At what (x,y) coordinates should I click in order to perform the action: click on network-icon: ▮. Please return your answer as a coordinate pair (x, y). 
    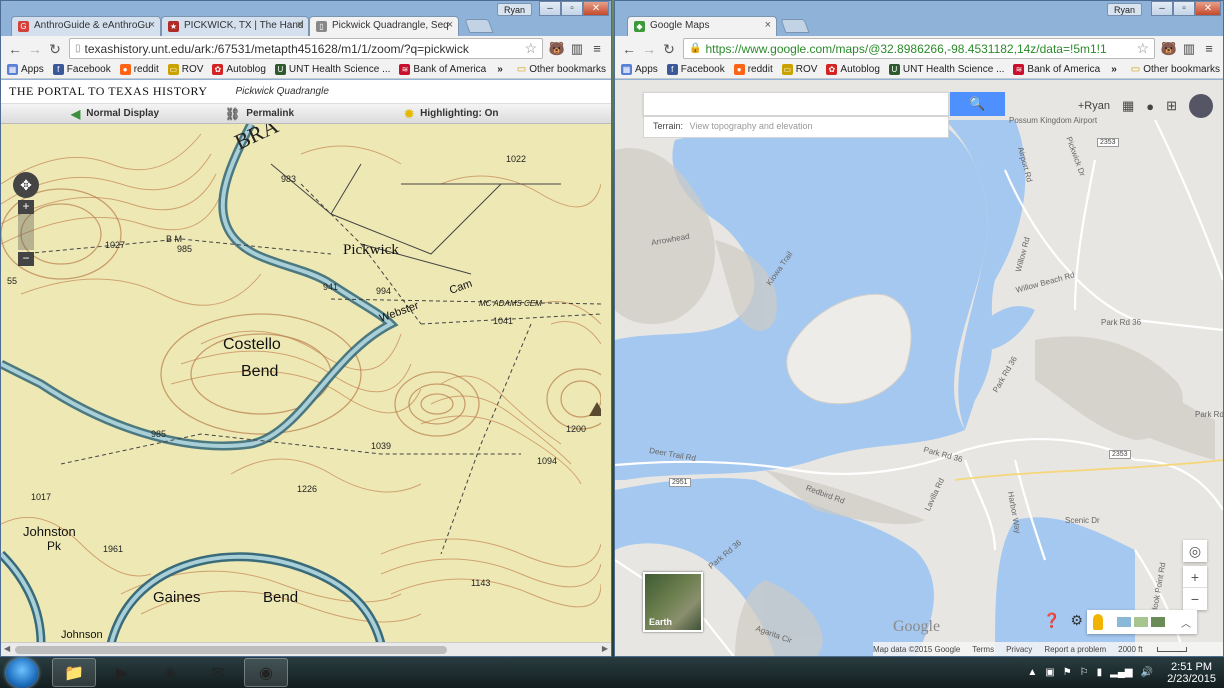
    Looking at the image, I should click on (1100, 672).